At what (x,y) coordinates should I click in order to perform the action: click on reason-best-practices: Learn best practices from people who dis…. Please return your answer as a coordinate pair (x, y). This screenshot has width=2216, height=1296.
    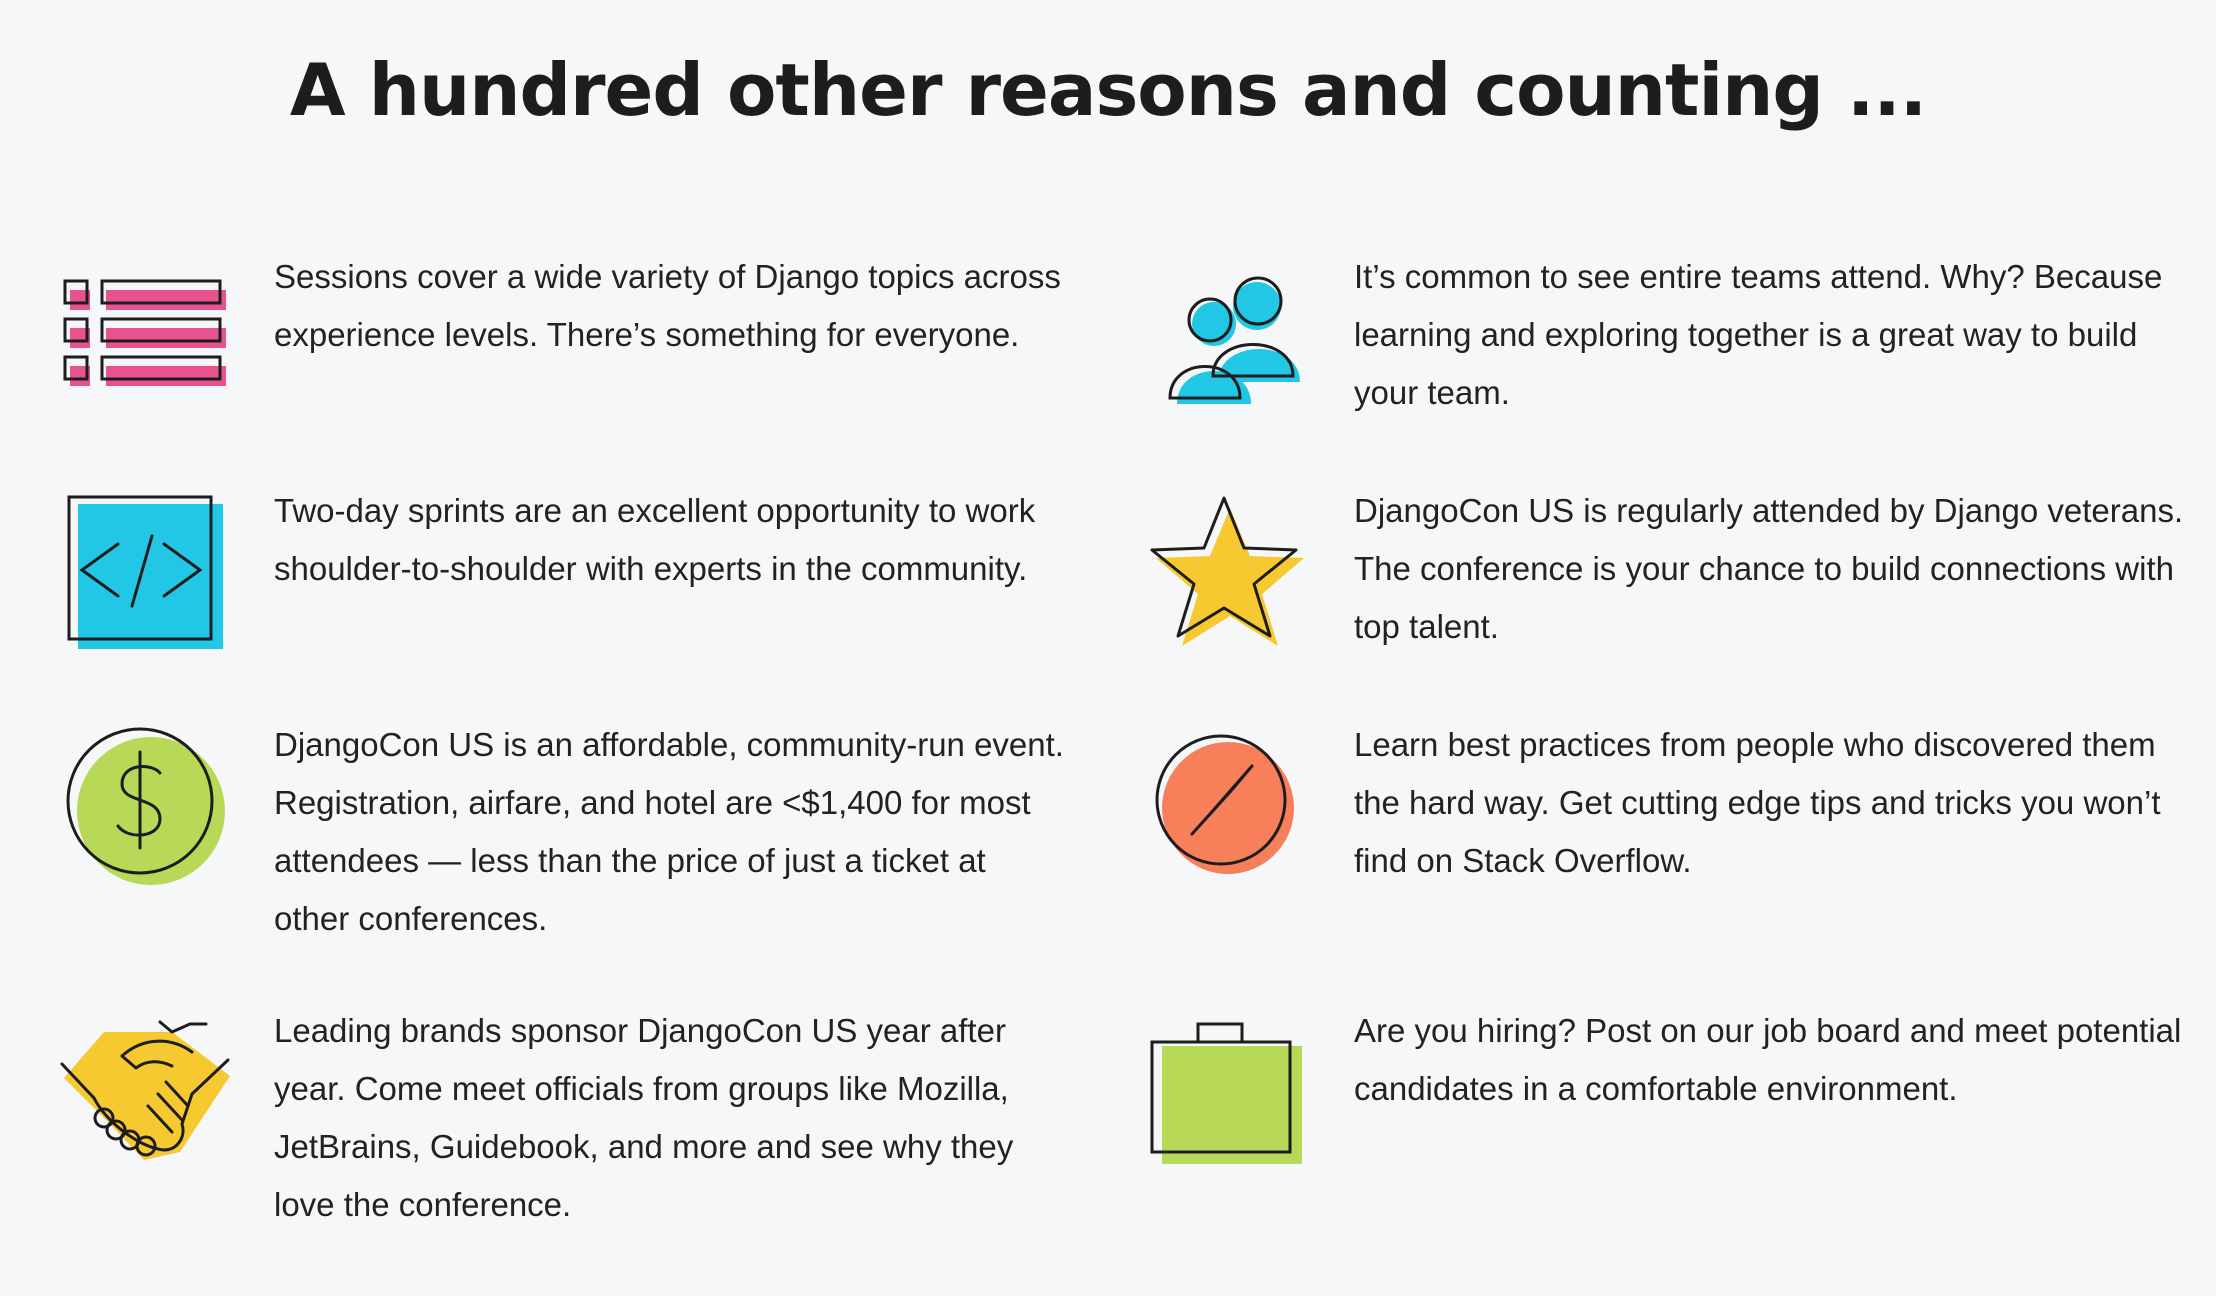
    Looking at the image, I should click on (1670, 816).